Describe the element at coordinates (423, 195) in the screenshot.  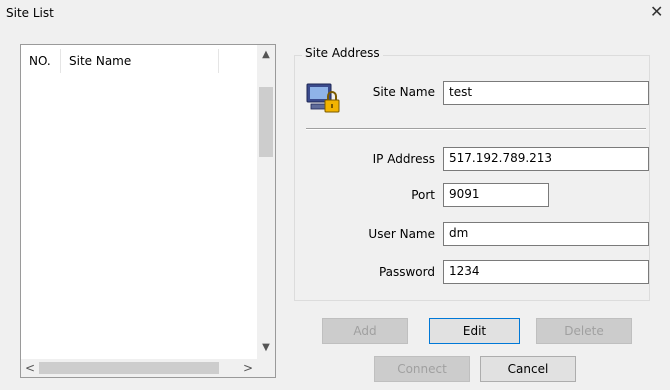
I see `port-label: Port` at that location.